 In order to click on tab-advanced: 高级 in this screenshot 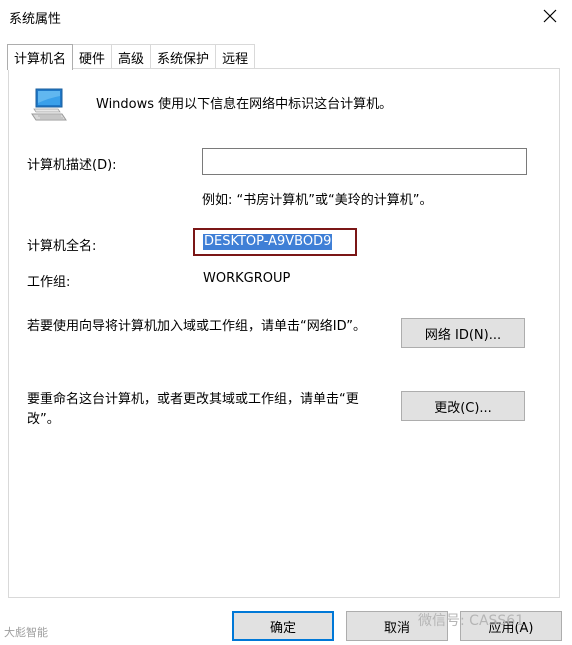, I will do `click(131, 56)`.